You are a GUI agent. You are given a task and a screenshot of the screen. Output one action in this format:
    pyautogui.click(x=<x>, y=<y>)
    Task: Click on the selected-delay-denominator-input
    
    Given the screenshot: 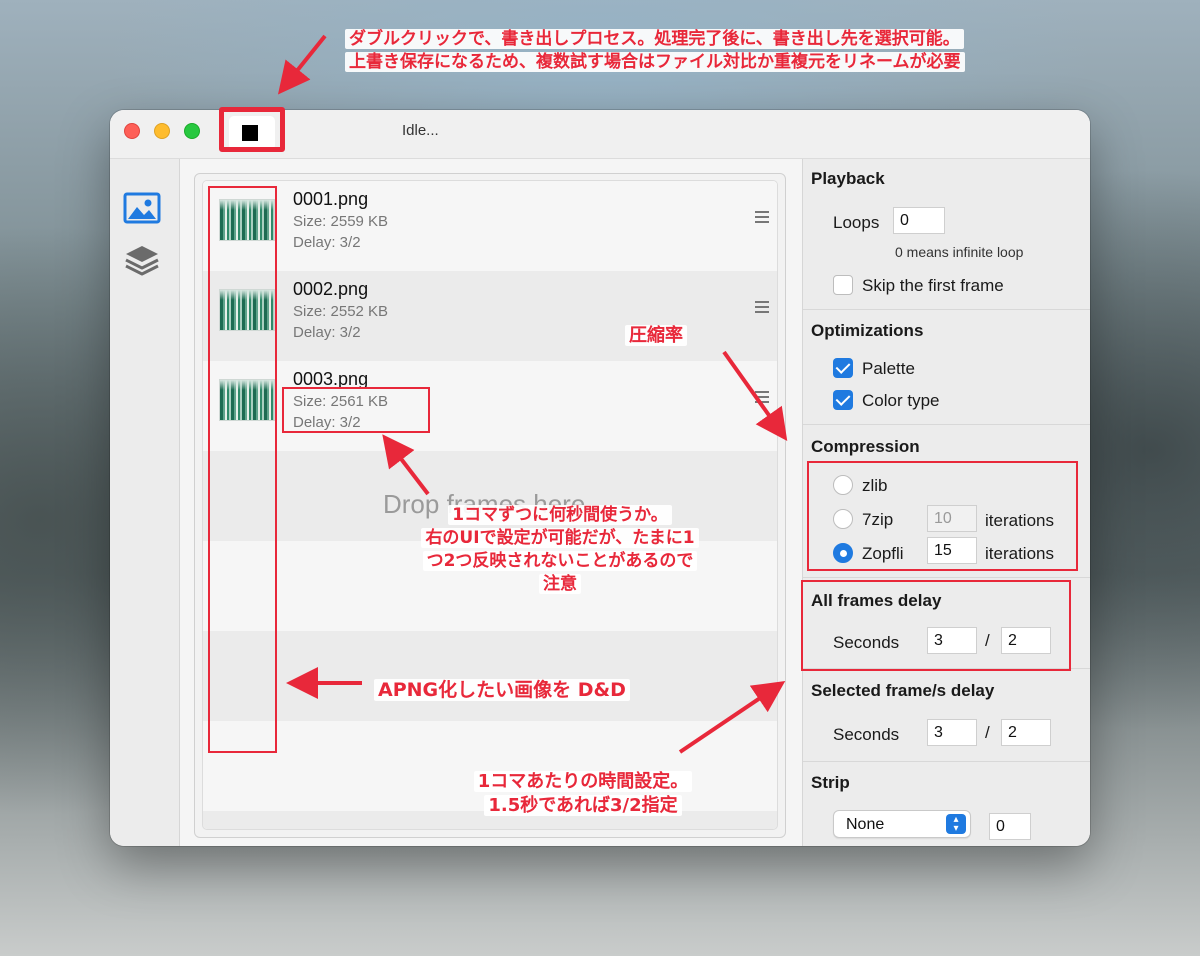 What is the action you would take?
    pyautogui.click(x=1026, y=732)
    